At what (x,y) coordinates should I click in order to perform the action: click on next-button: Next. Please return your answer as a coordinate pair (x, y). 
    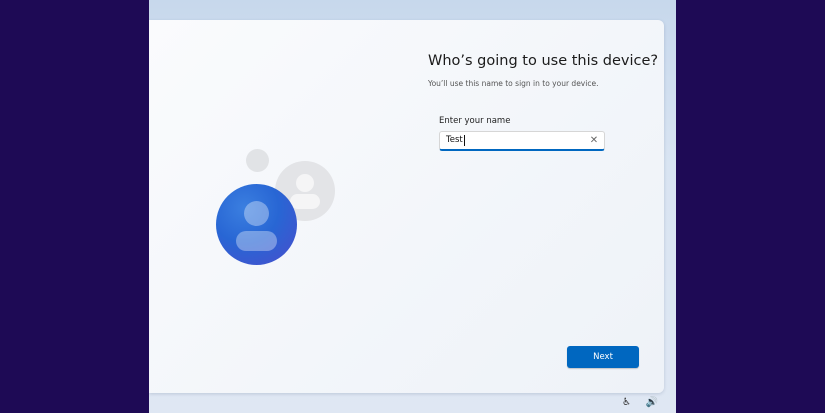
    Looking at the image, I should click on (603, 357).